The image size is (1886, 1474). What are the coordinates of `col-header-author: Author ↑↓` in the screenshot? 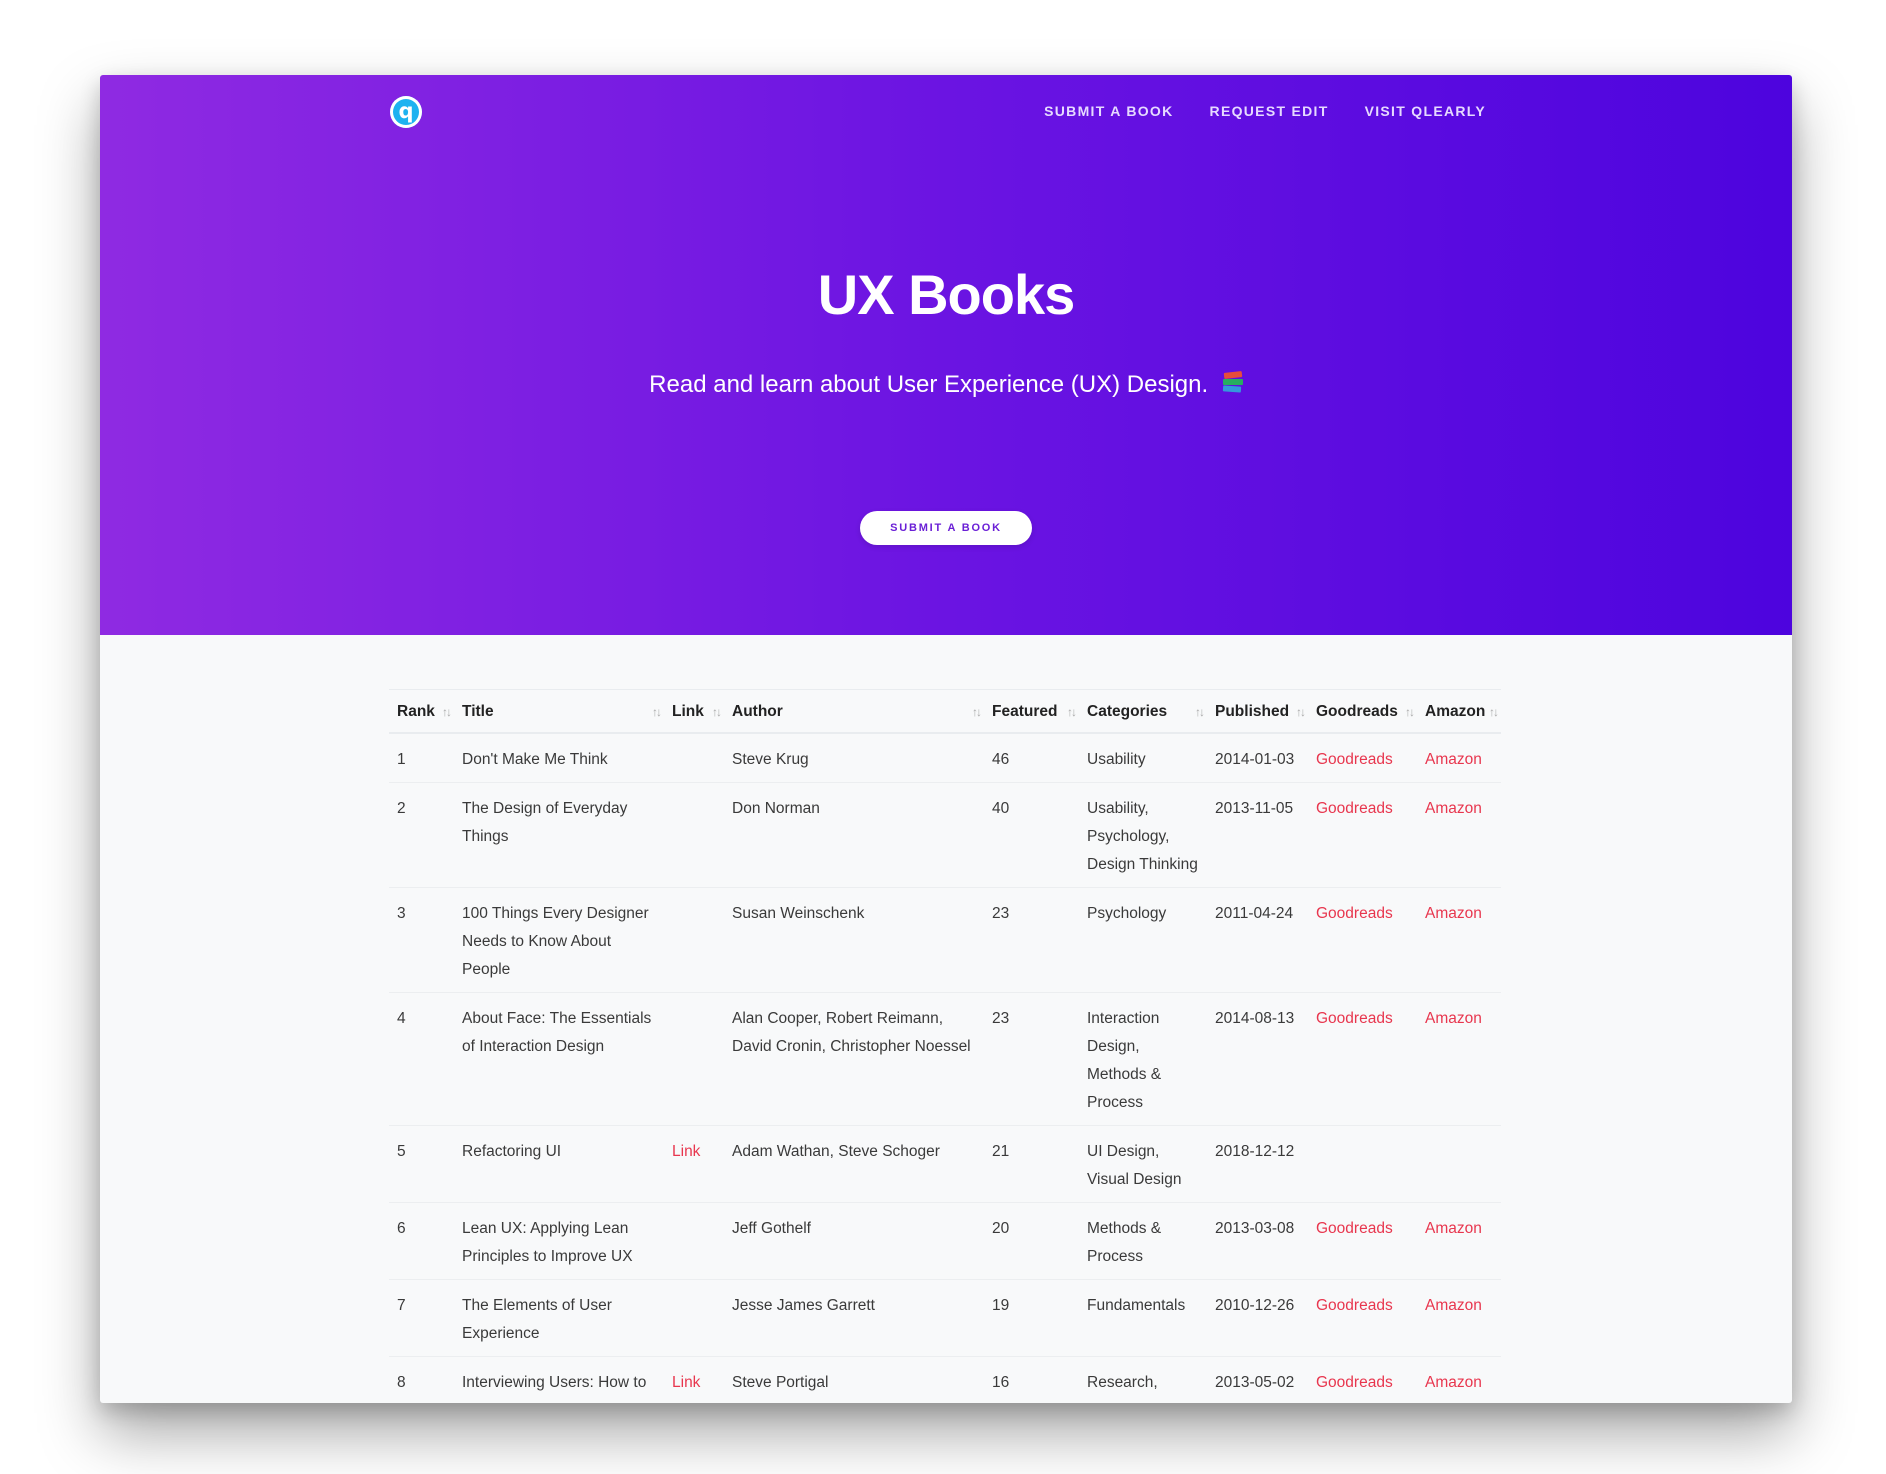 It's located at (854, 711).